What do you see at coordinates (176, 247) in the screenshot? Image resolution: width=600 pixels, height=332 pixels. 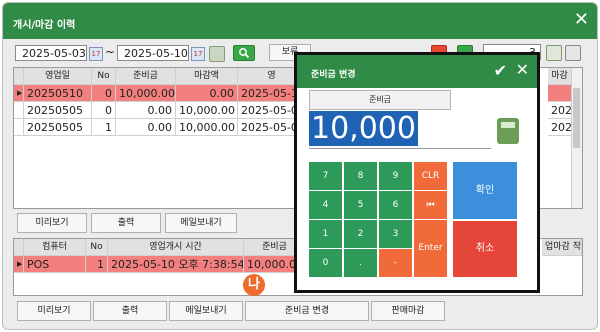 I see `col-open-time-full: 영업개시 시간` at bounding box center [176, 247].